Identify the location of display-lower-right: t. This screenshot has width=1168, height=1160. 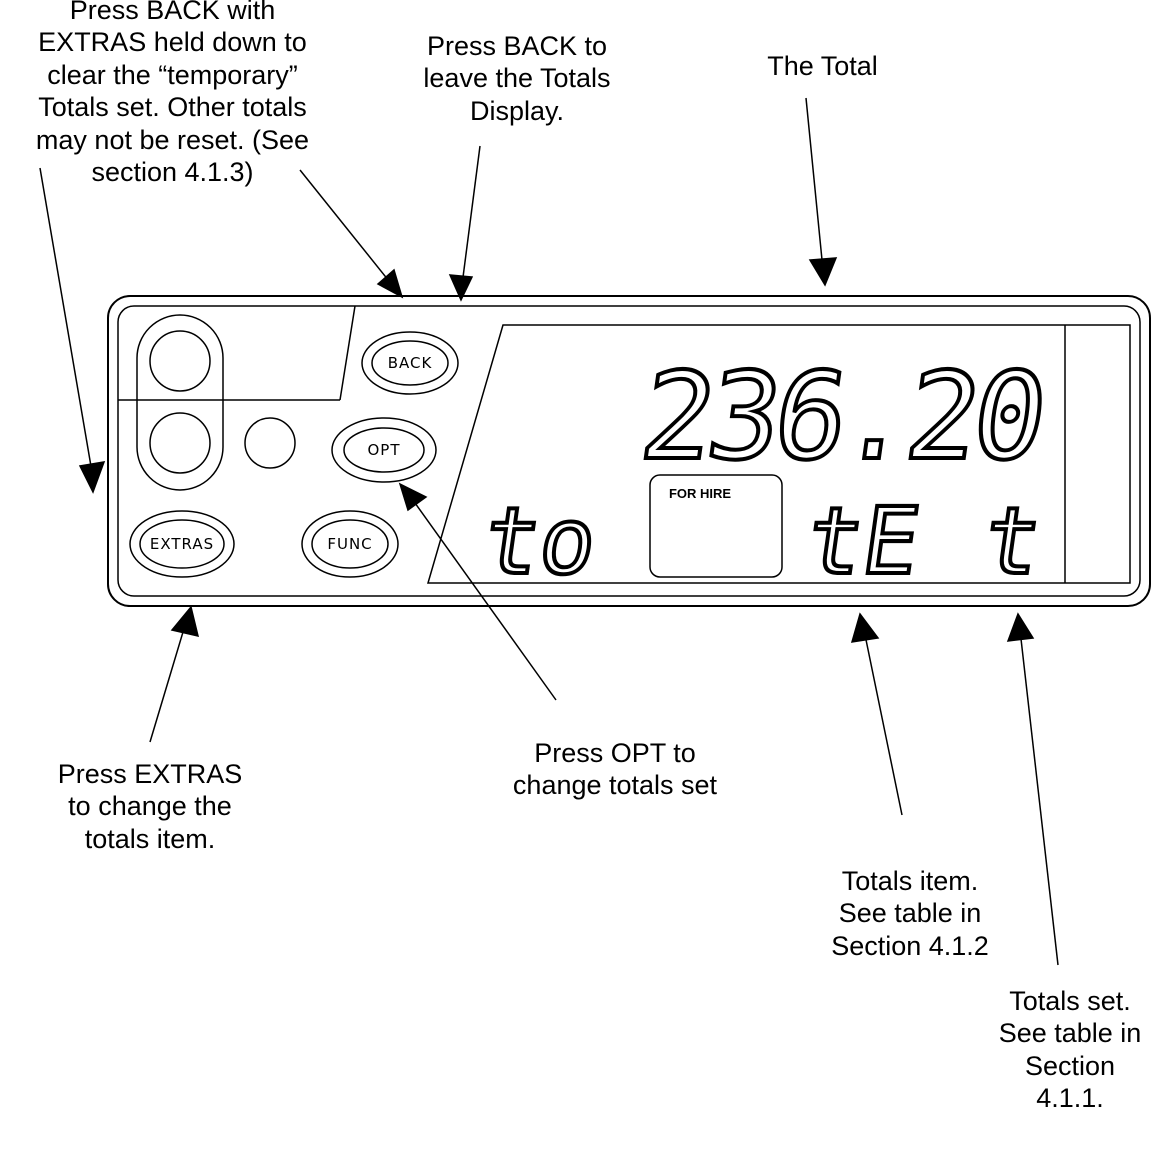
(1012, 540).